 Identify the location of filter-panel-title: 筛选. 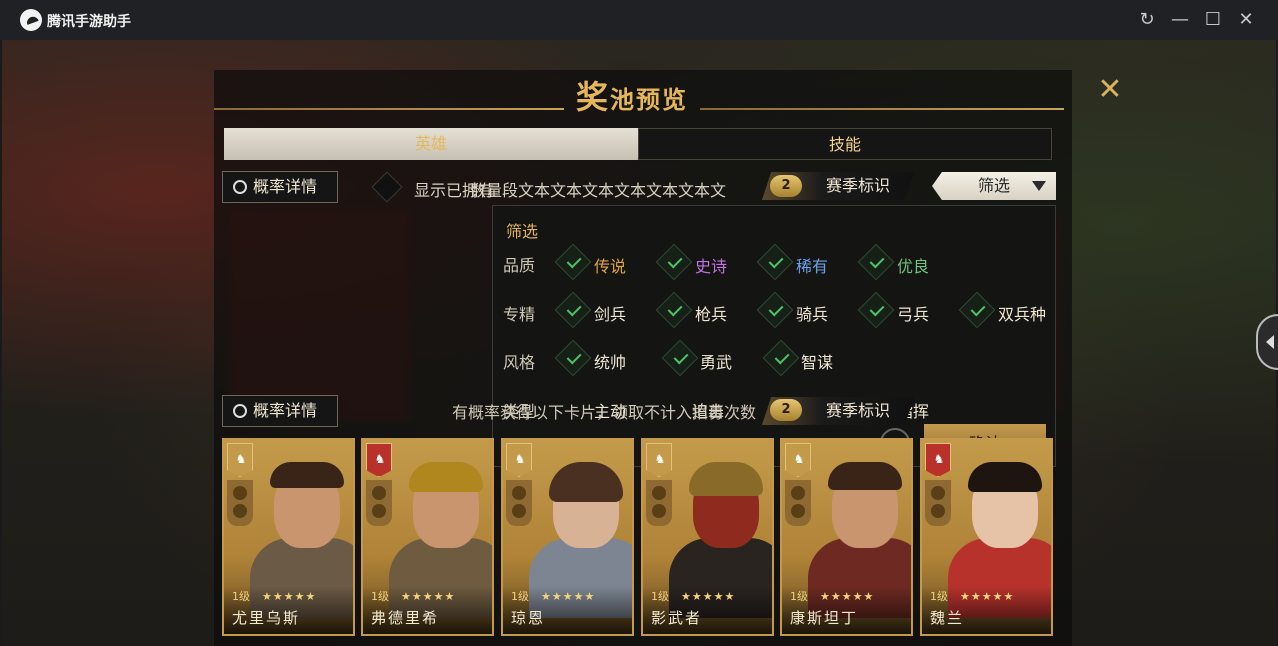
(522, 231).